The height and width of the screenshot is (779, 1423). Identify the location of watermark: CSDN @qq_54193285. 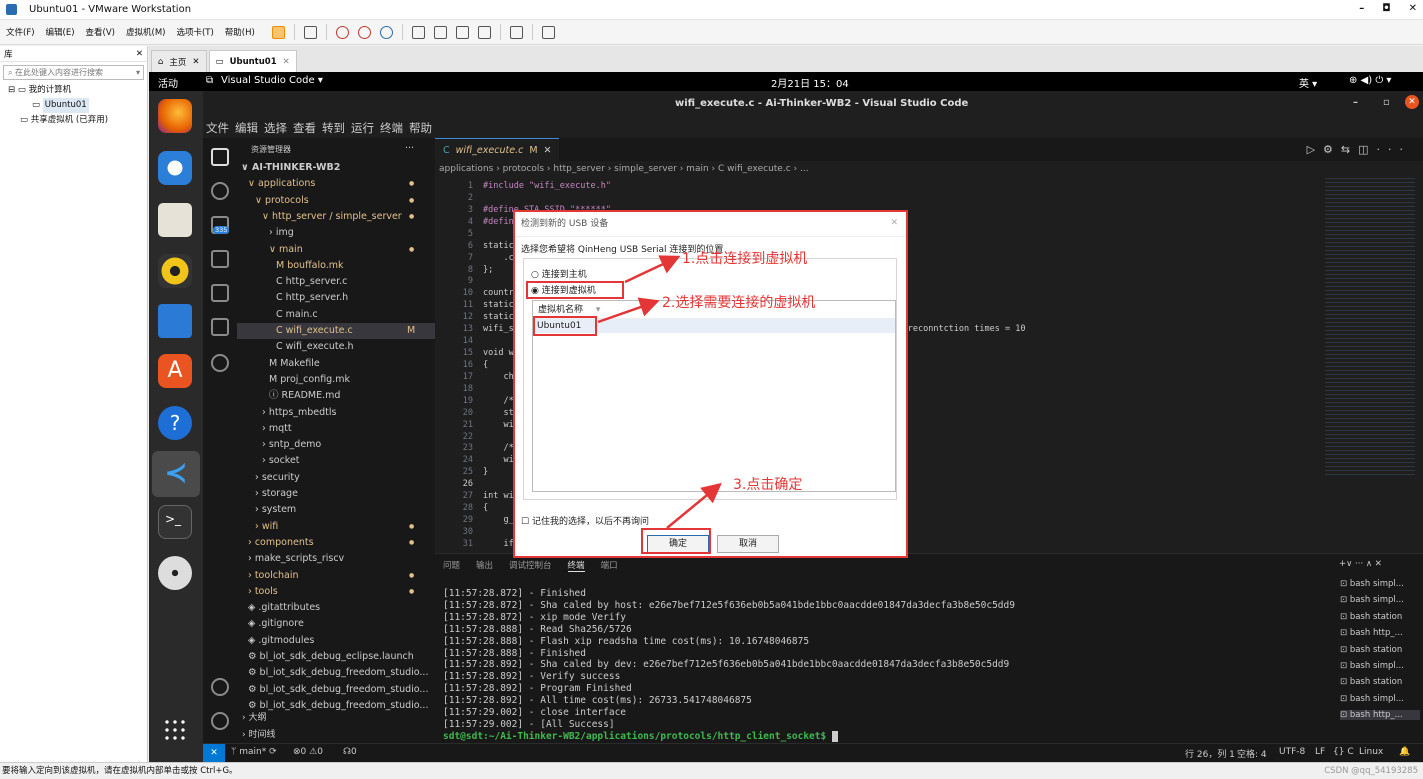
(1371, 771).